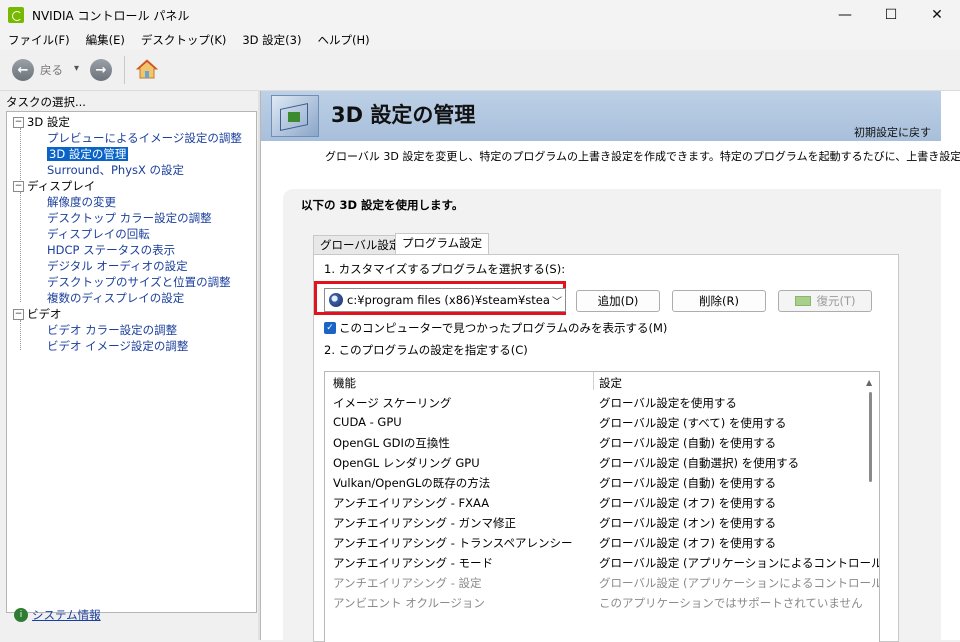 The image size is (960, 642). Describe the element at coordinates (344, 383) in the screenshot. I see `column-header-feature: 機能` at that location.